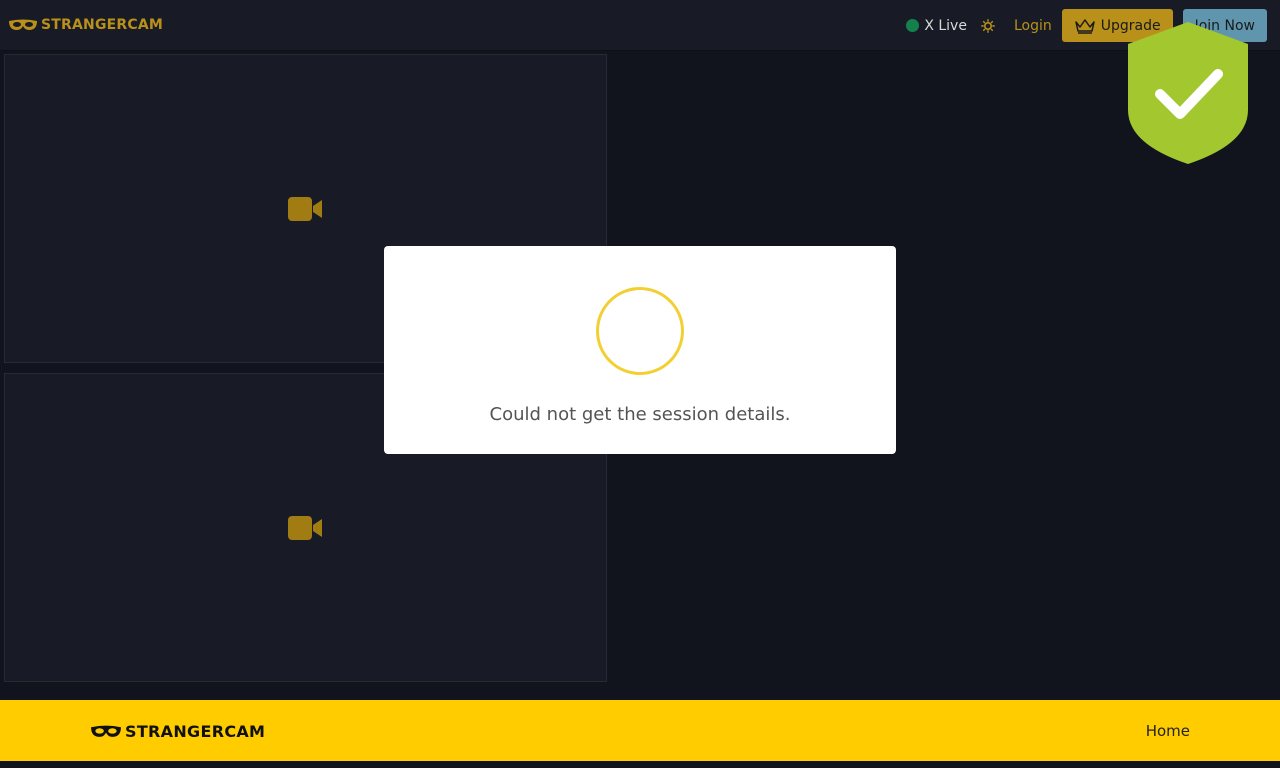 The width and height of the screenshot is (1280, 768). I want to click on login-link: Login, so click(1033, 26).